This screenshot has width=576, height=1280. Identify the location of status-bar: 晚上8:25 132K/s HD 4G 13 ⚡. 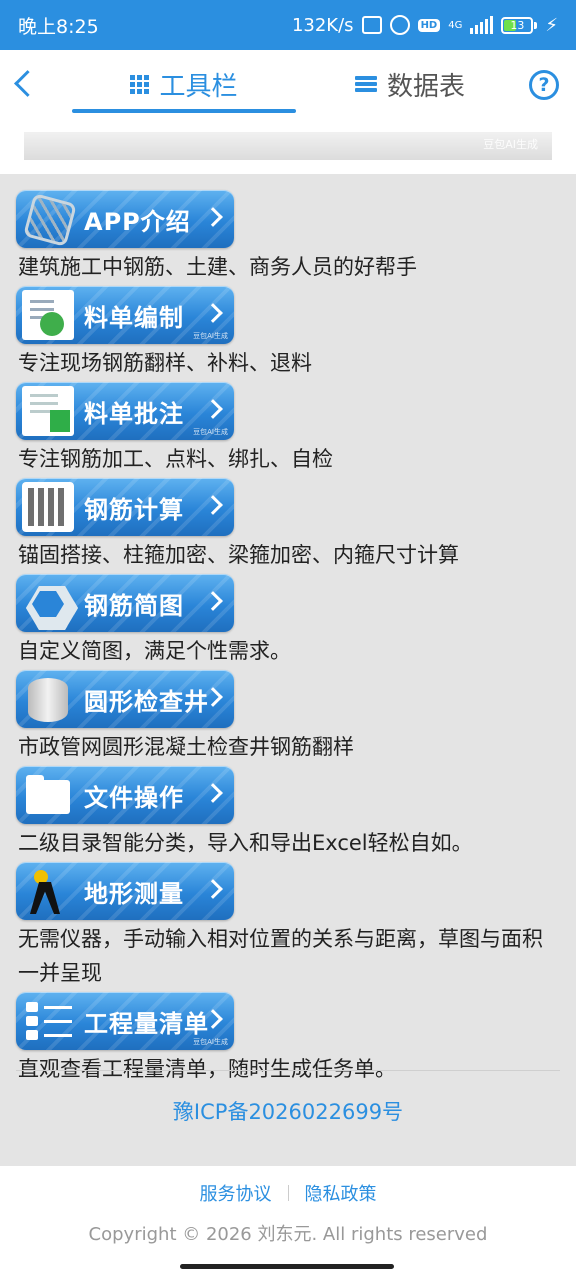
(288, 25).